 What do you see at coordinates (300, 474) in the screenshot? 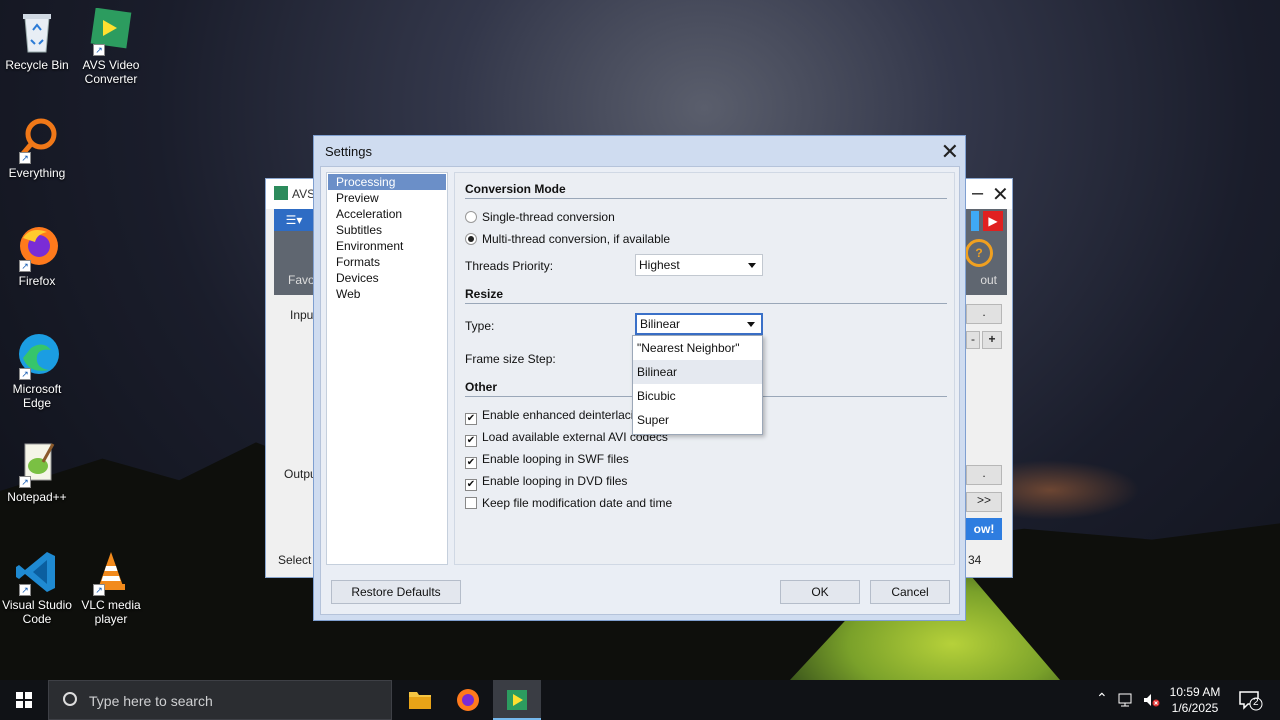
I see `avs-output-label: Outpu` at bounding box center [300, 474].